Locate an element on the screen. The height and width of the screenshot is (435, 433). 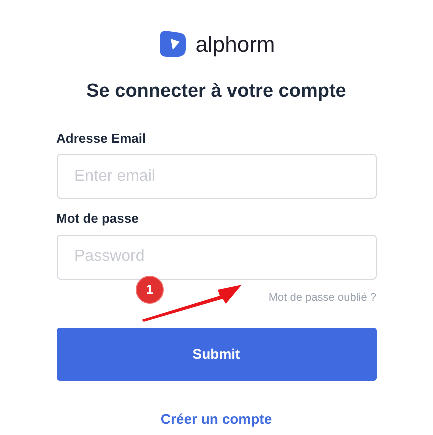
annotation-badge: 1 is located at coordinates (150, 290).